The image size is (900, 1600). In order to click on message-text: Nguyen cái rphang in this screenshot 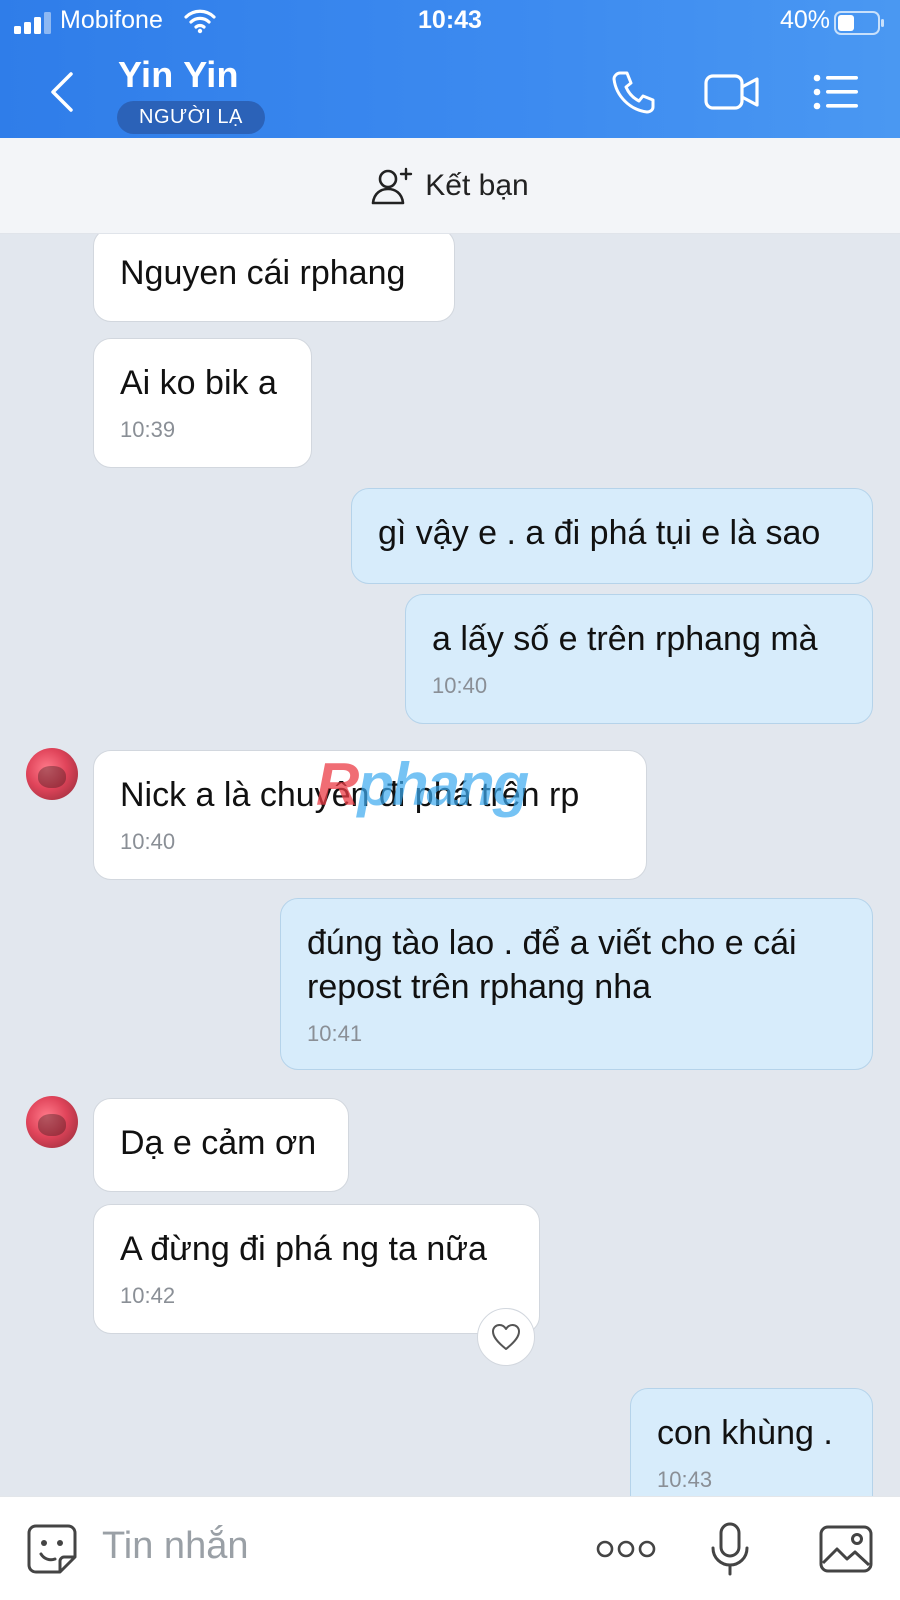, I will do `click(263, 273)`.